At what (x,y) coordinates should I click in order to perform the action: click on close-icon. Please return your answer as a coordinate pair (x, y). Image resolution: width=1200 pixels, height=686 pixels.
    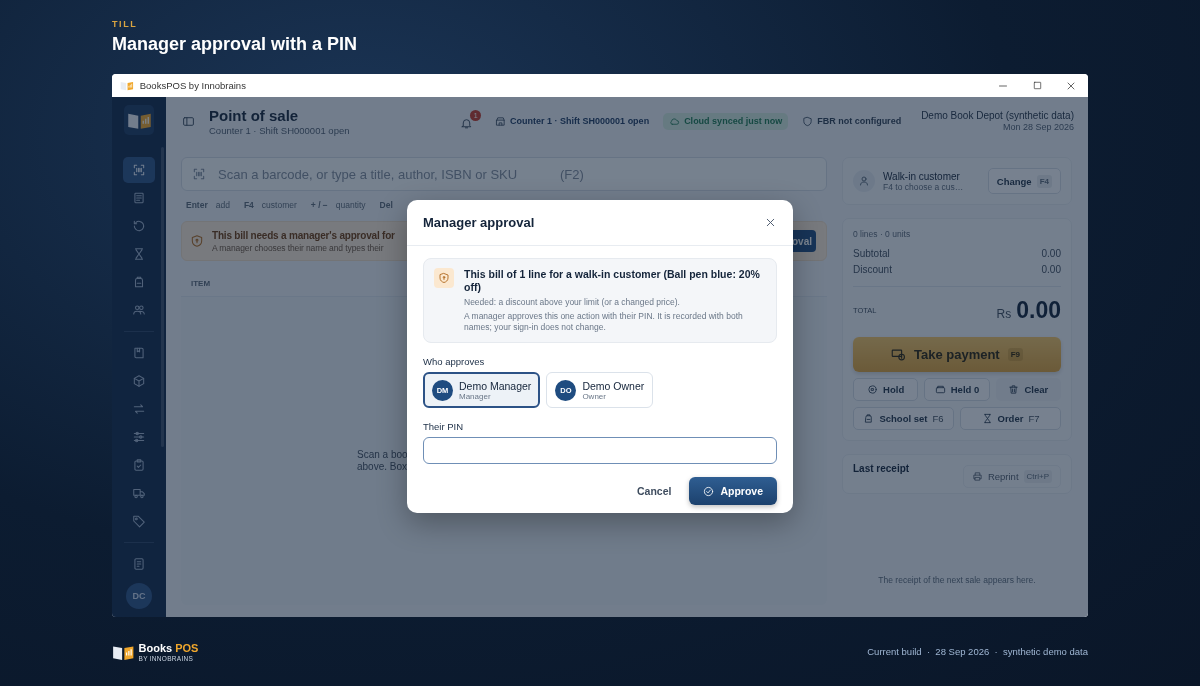
    Looking at the image, I should click on (770, 222).